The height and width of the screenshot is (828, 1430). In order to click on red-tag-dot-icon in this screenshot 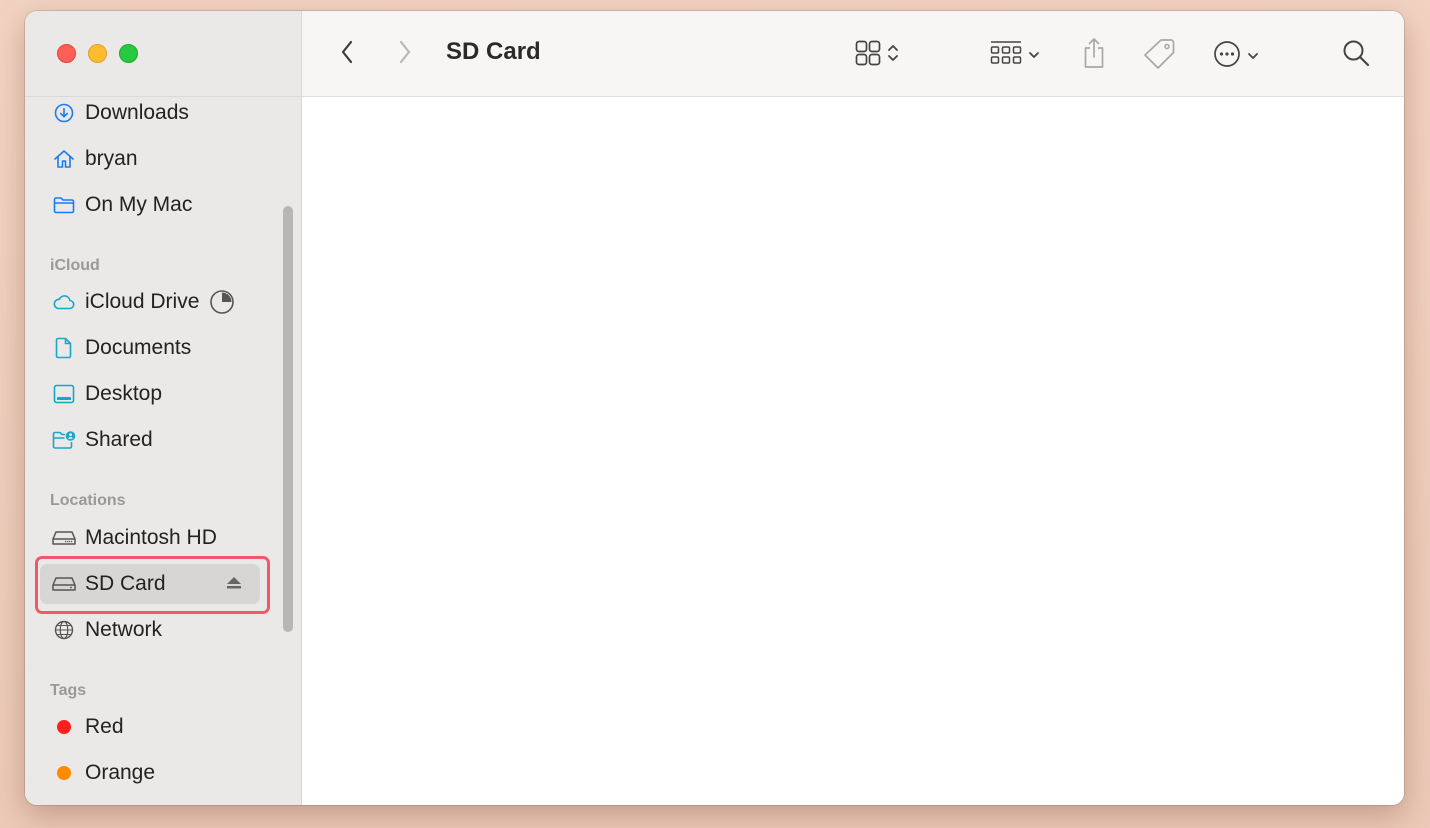, I will do `click(64, 727)`.